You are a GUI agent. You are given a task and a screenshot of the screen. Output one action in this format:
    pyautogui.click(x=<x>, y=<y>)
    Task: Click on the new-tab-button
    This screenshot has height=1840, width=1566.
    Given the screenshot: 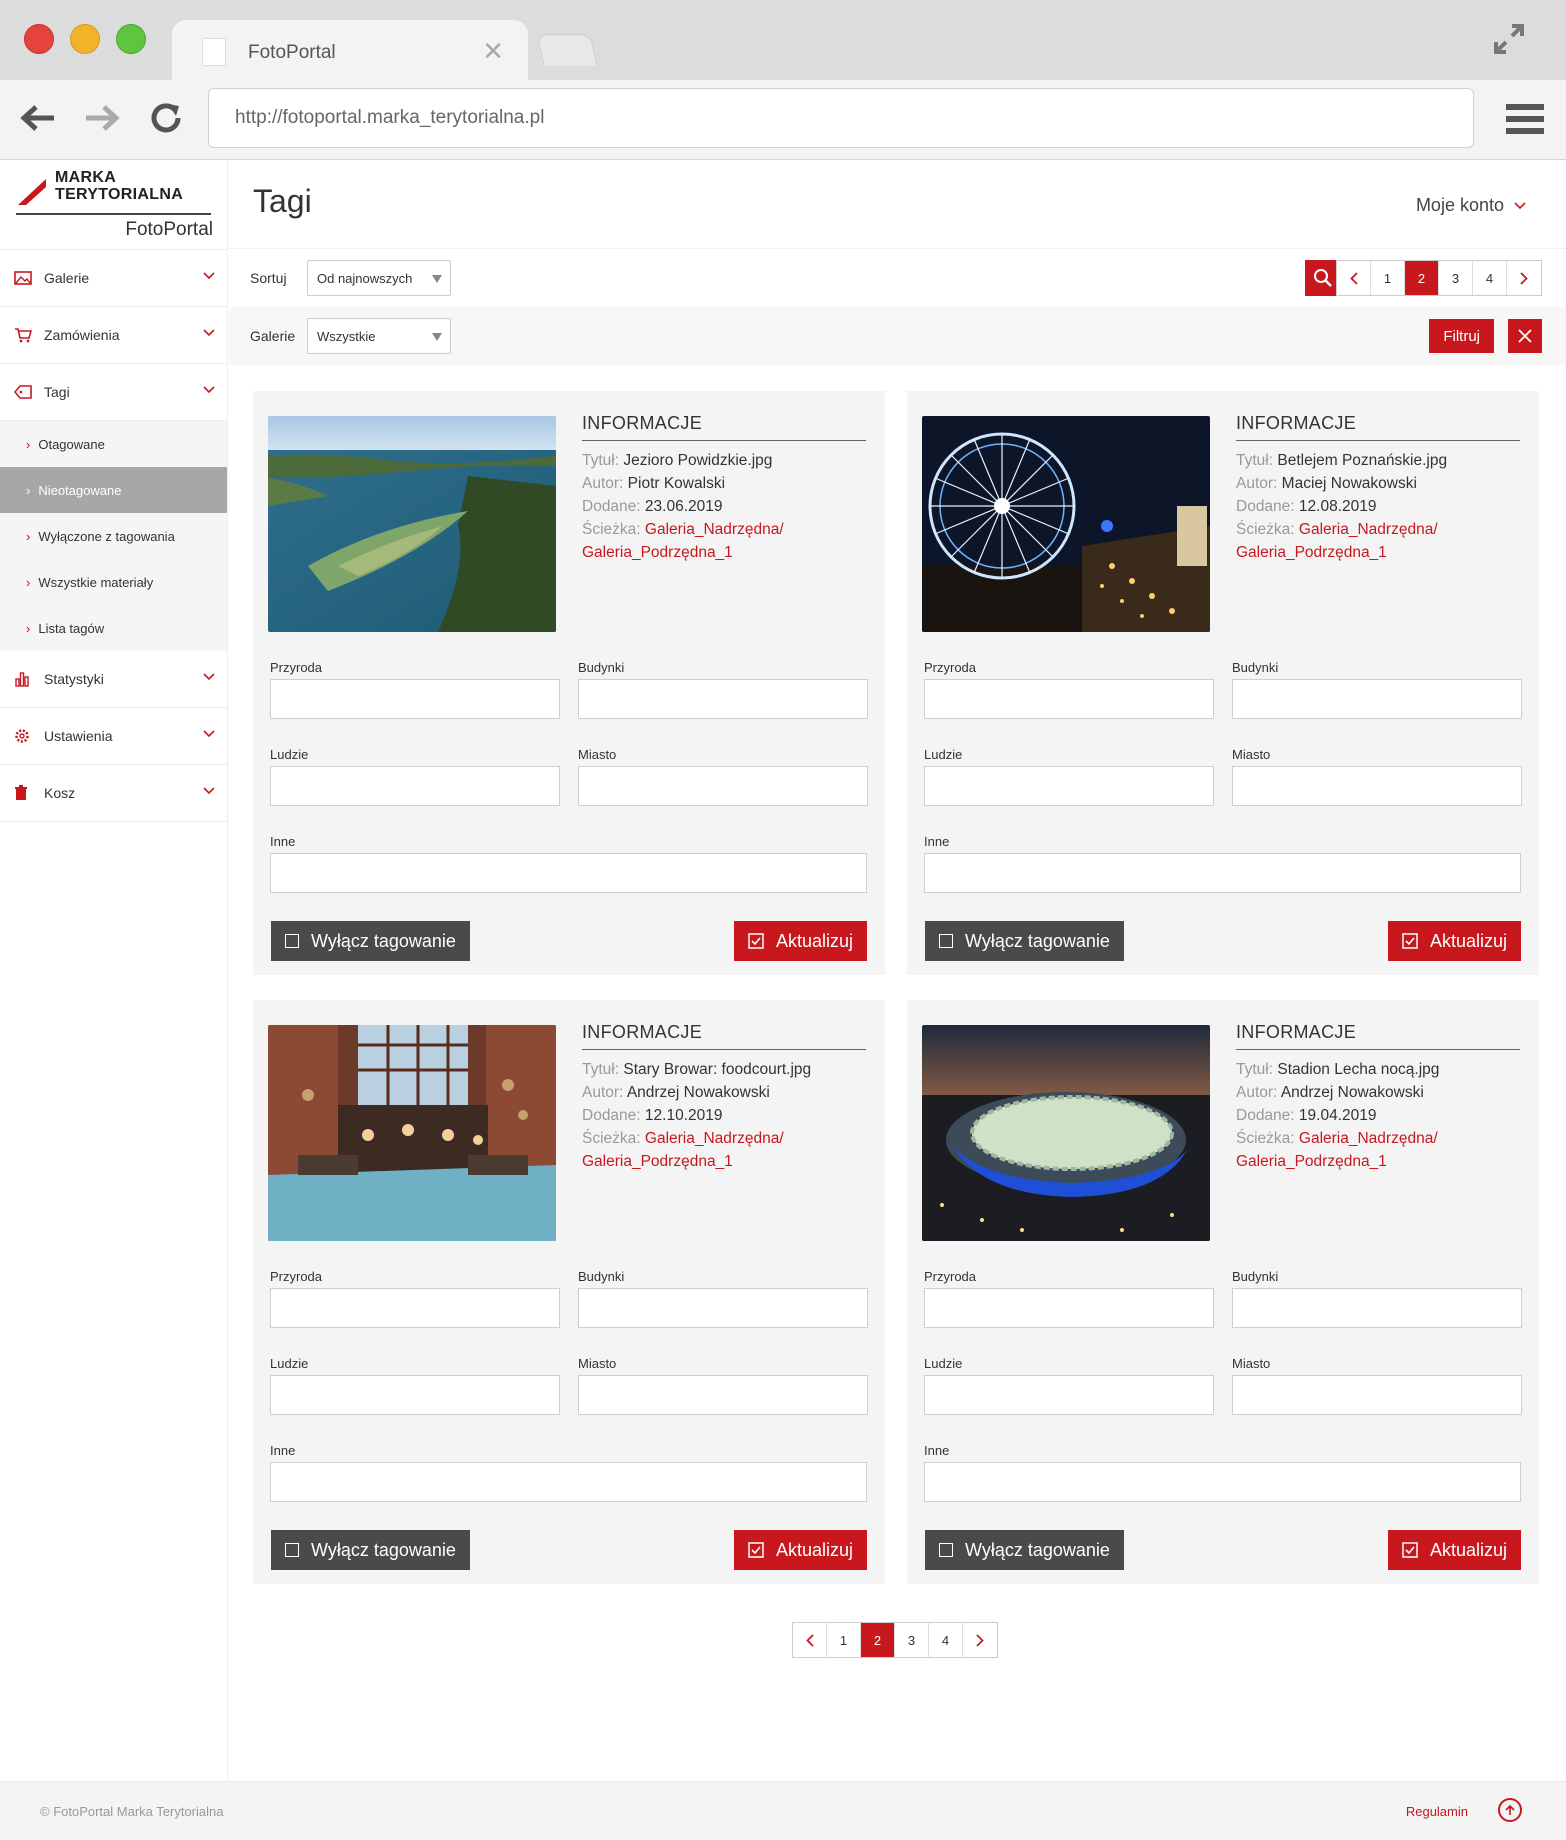 What is the action you would take?
    pyautogui.click(x=567, y=50)
    